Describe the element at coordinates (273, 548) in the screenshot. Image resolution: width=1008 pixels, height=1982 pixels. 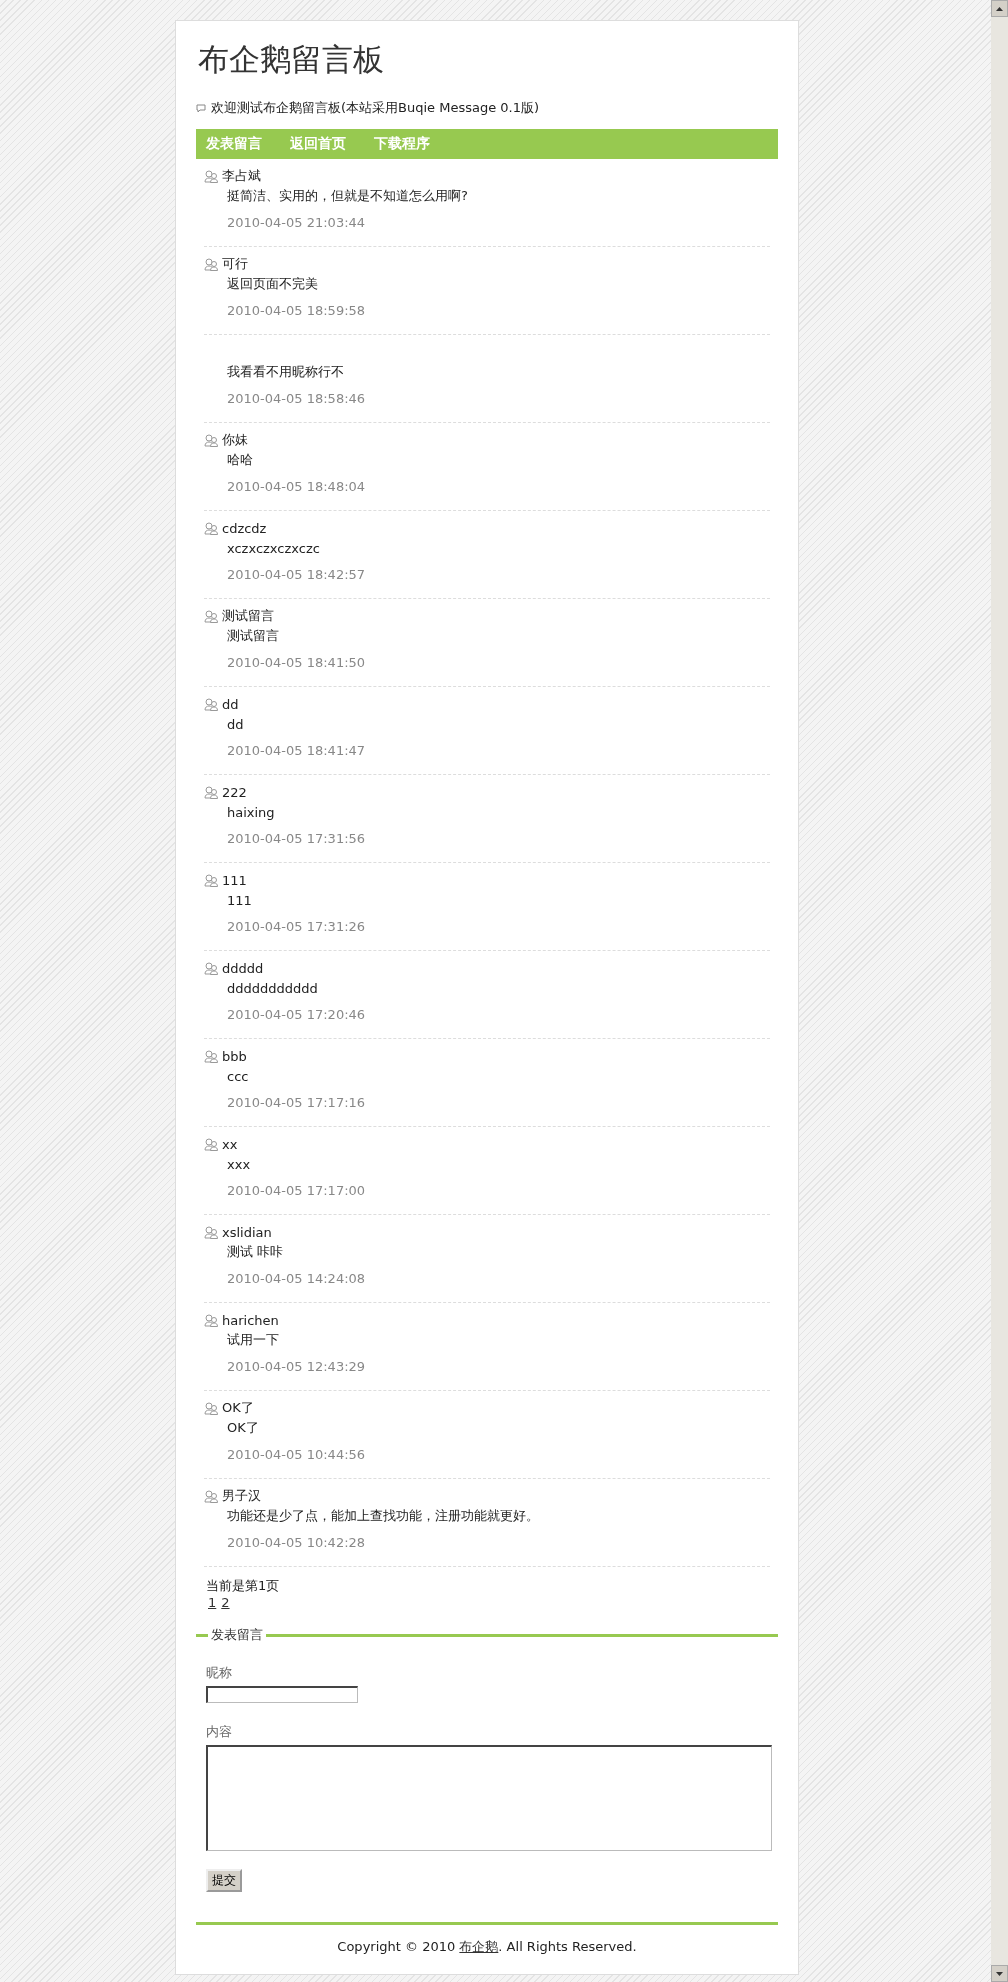
I see `message-text: xczxczxczxczc` at that location.